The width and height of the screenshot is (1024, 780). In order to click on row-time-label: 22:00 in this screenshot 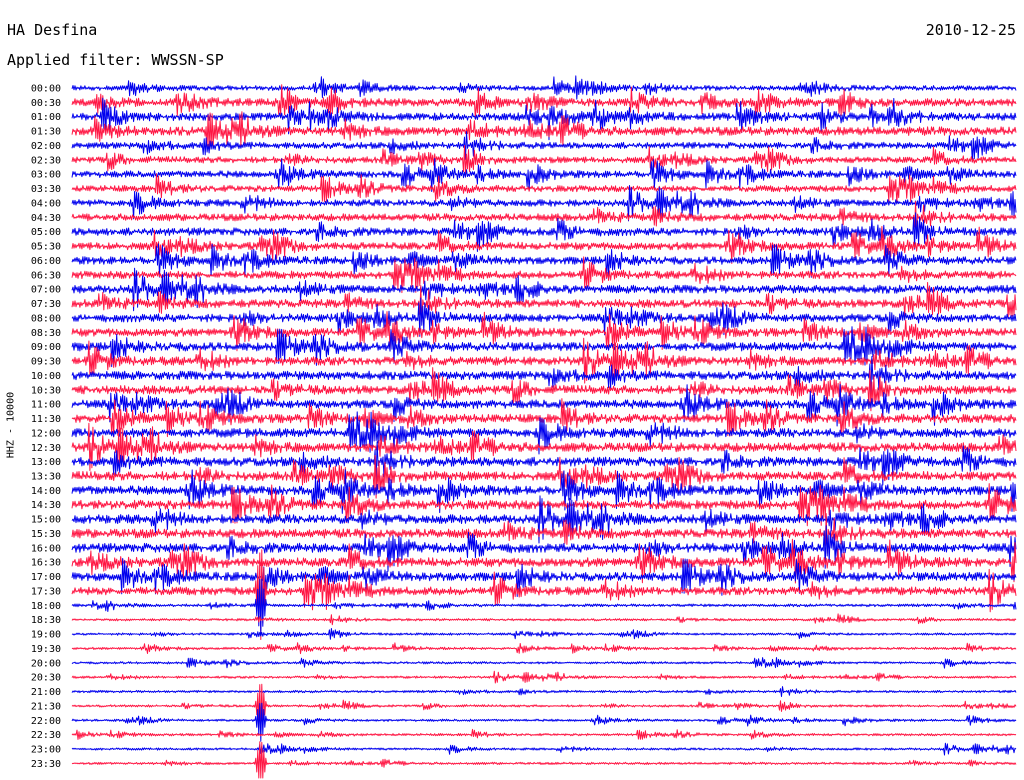, I will do `click(46, 721)`.